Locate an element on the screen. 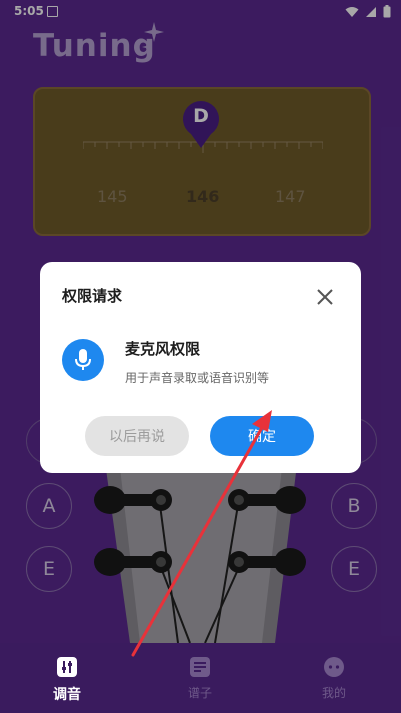 This screenshot has width=401, height=713. permission-name: 麦克风权限 is located at coordinates (163, 349).